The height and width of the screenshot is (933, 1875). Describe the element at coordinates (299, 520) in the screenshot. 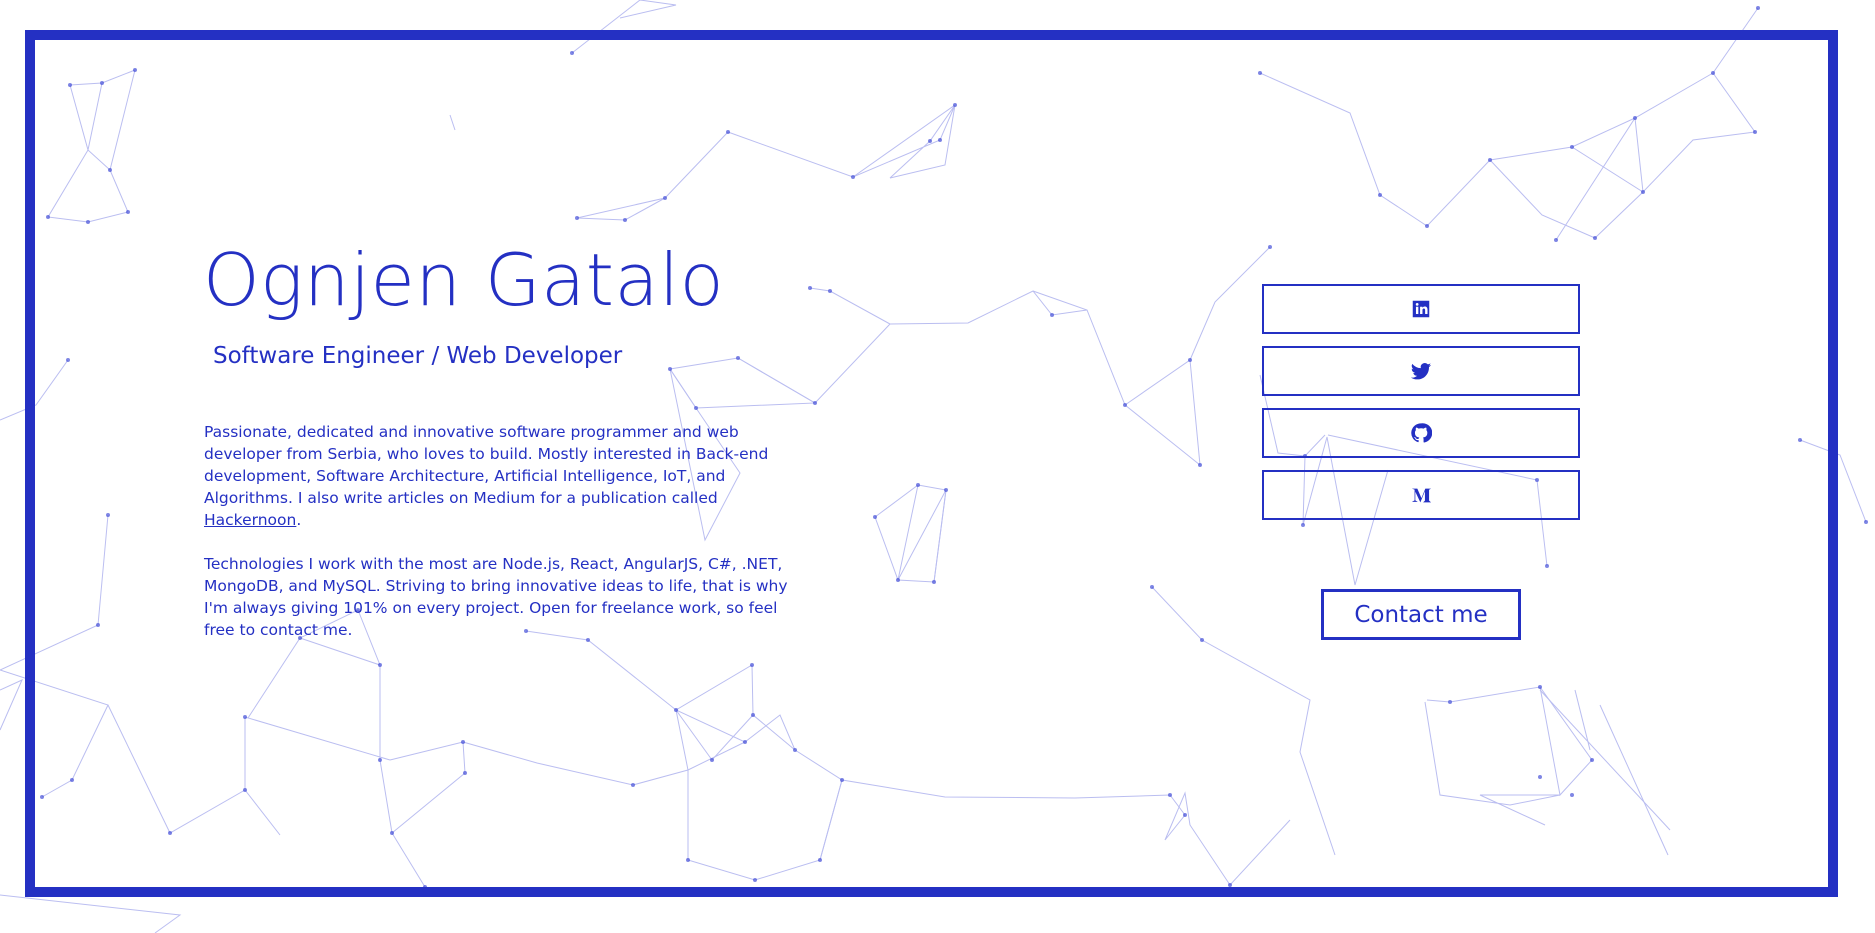

I see `bio-paragraph-1-end: .` at that location.